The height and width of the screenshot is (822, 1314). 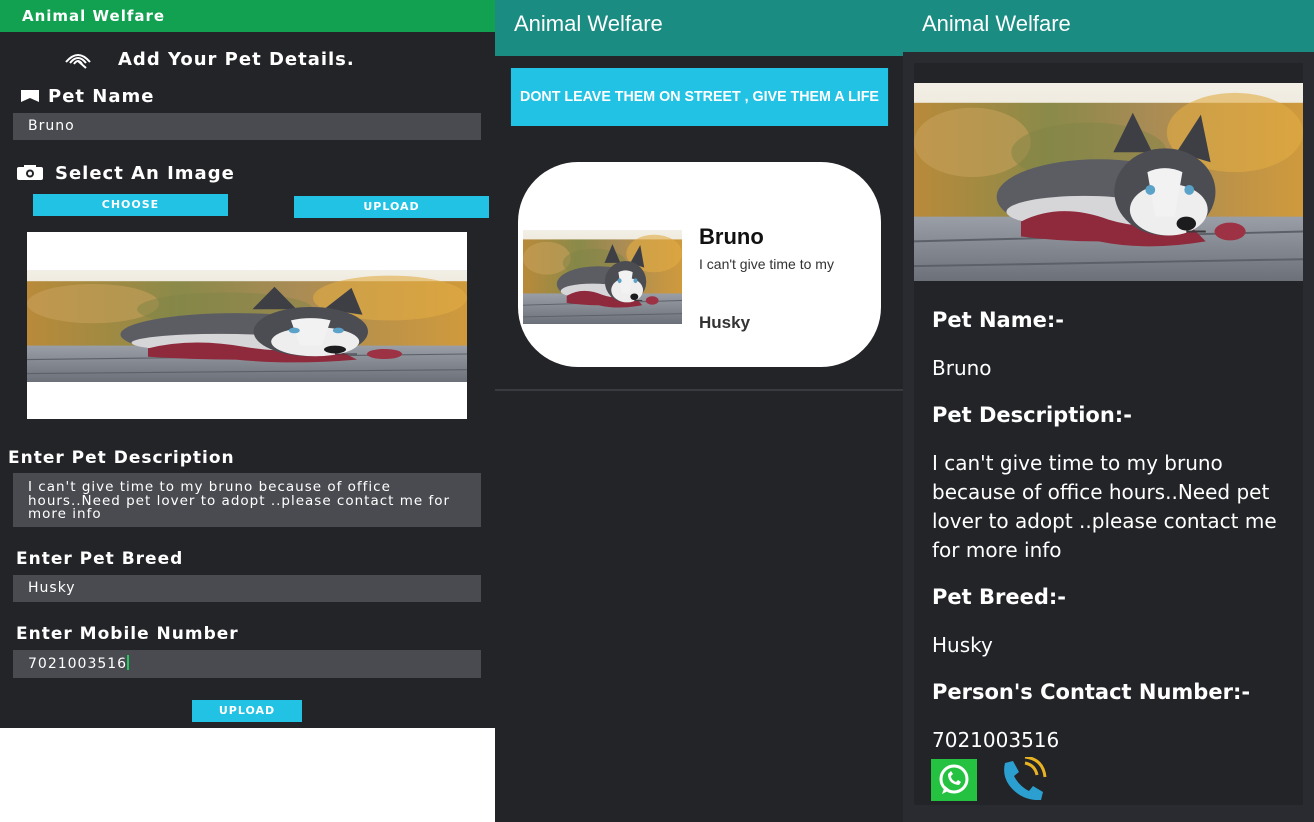 I want to click on pet-card-name: Bruno, so click(x=731, y=236).